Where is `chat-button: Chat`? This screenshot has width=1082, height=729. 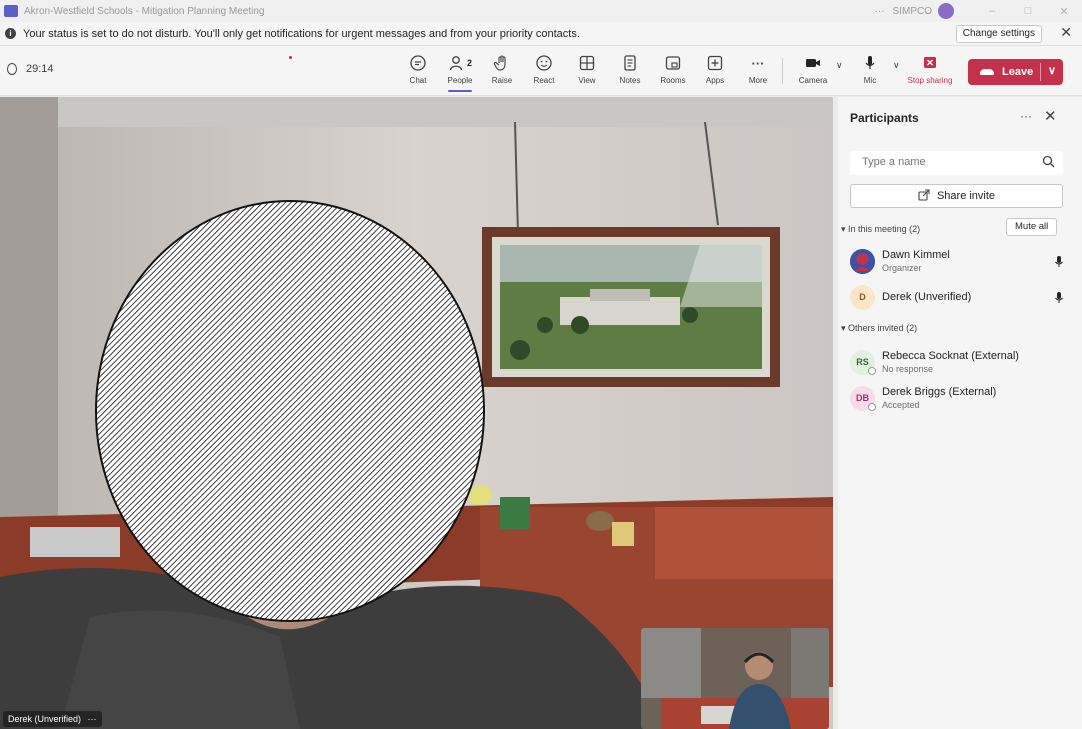
chat-button: Chat is located at coordinates (418, 68).